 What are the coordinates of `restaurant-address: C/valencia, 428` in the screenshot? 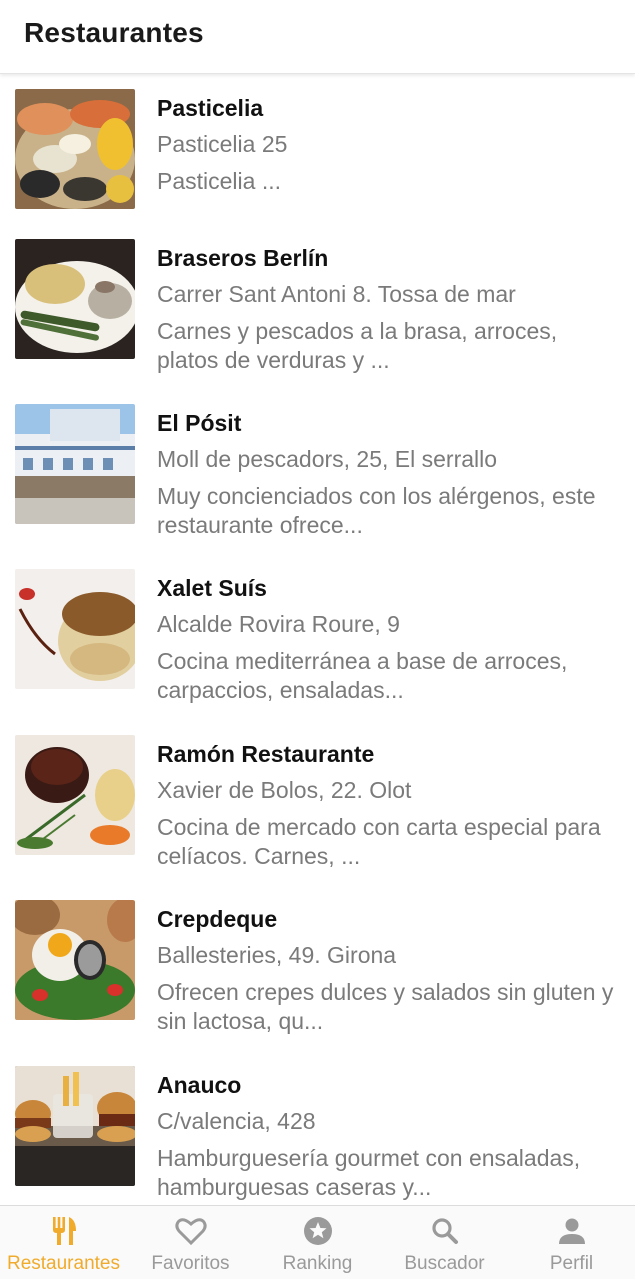 It's located at (236, 1121).